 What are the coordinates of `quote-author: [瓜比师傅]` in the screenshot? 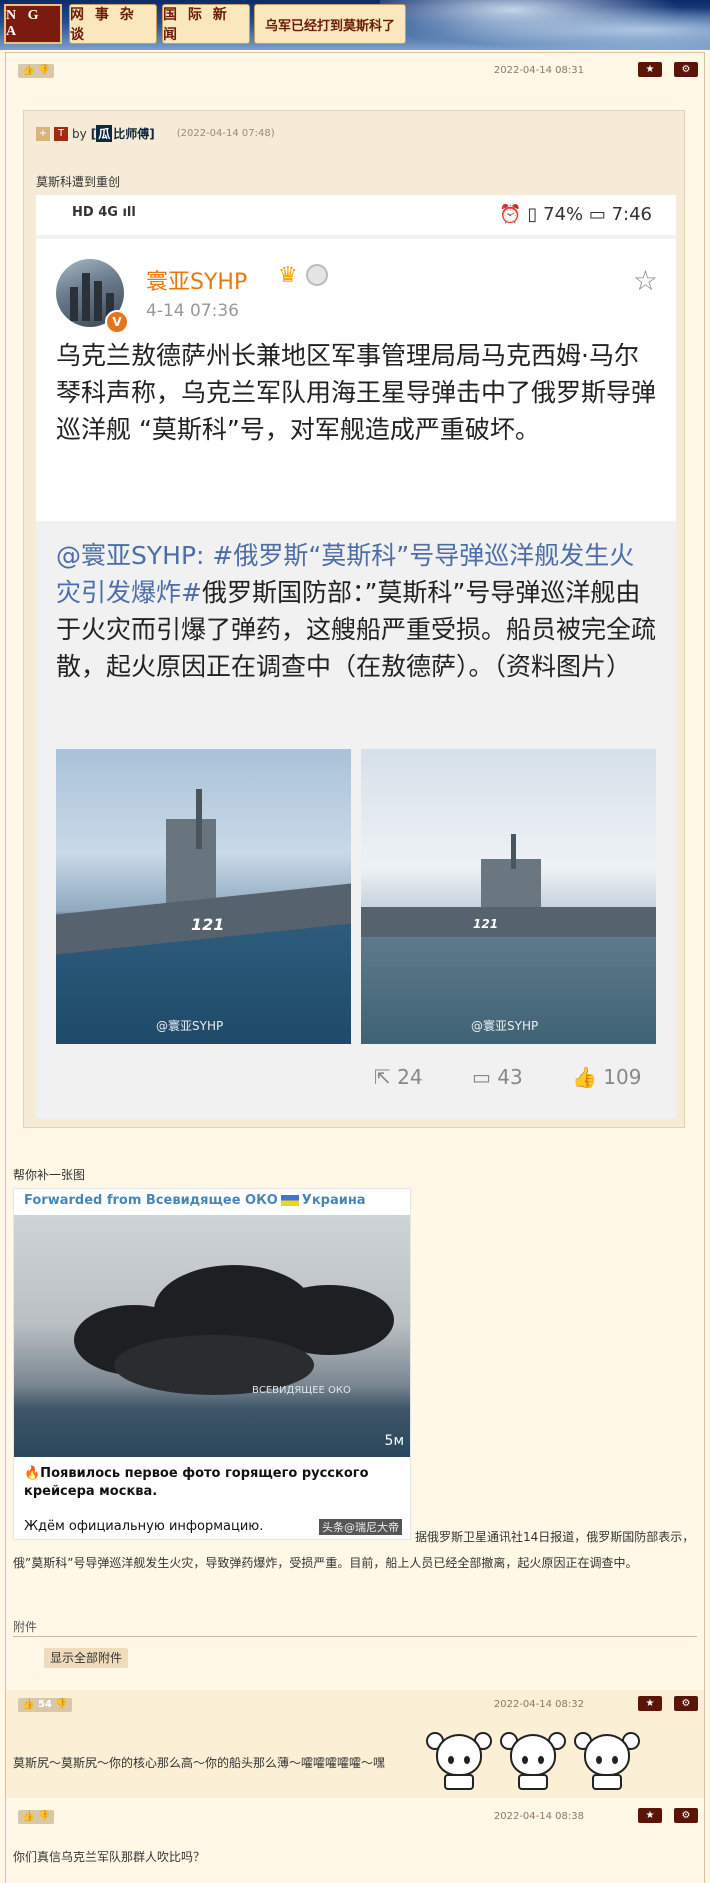 It's located at (123, 133).